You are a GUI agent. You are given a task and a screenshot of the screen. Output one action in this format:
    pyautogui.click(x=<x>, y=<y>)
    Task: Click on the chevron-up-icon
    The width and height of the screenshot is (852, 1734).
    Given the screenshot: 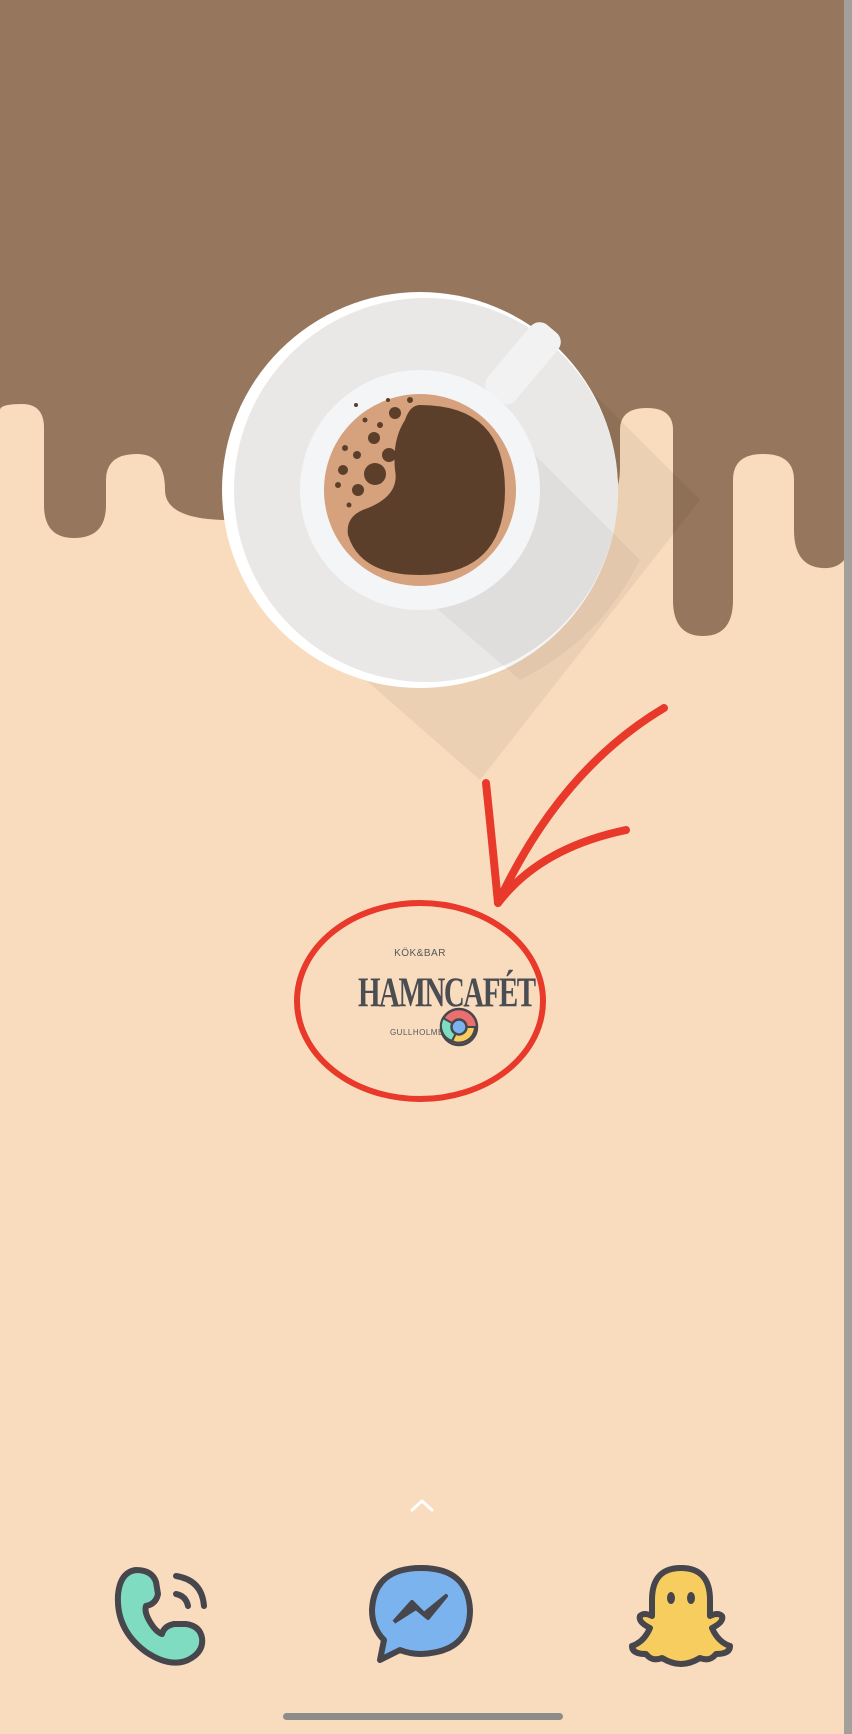 What is the action you would take?
    pyautogui.click(x=422, y=1505)
    